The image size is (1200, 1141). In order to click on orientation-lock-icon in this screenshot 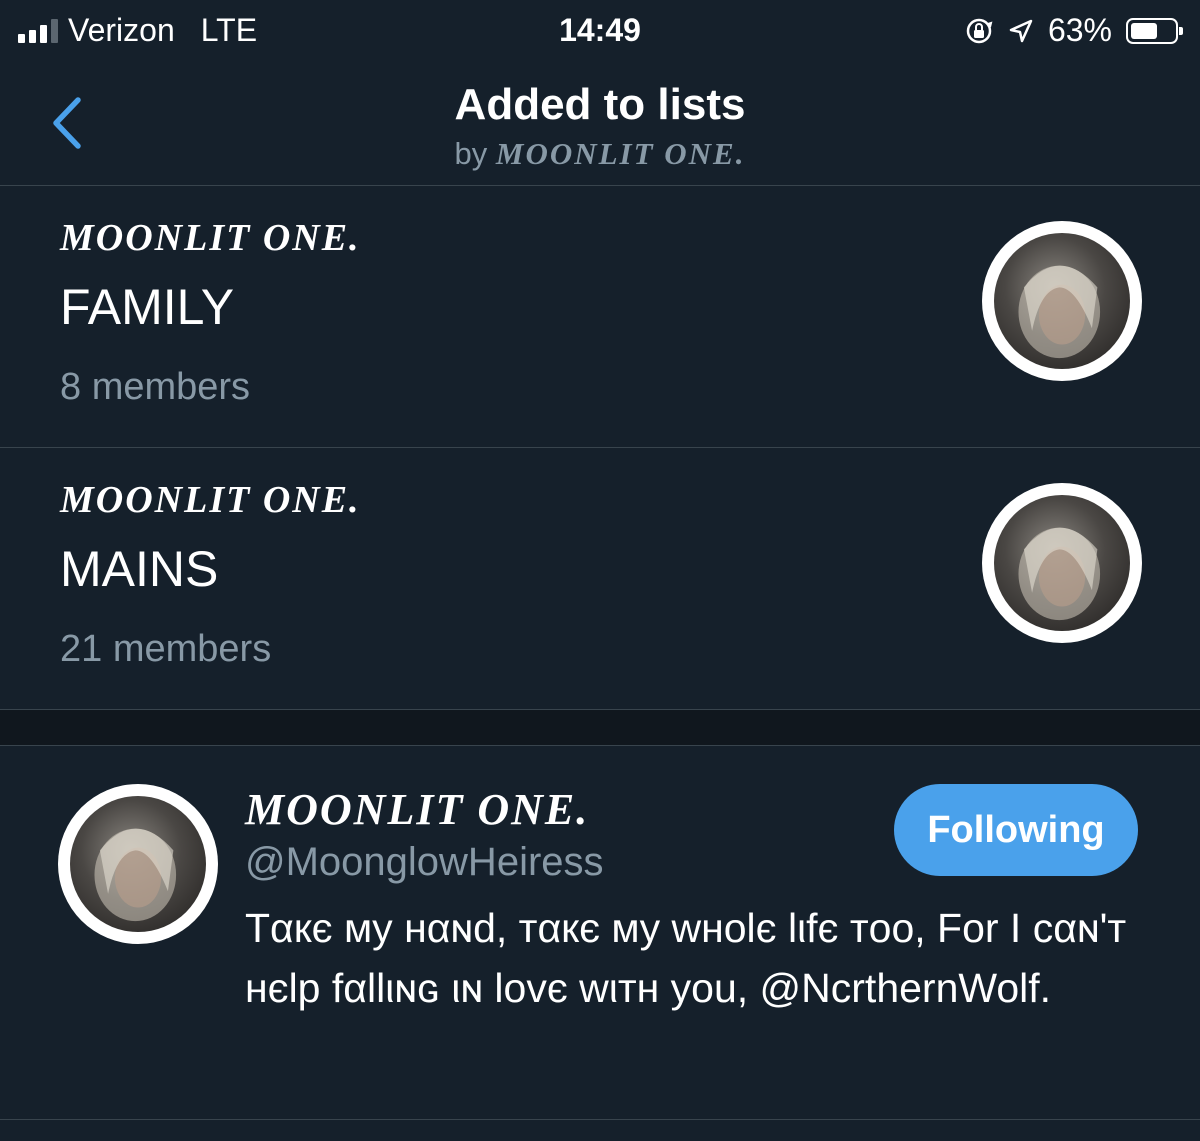, I will do `click(979, 30)`.